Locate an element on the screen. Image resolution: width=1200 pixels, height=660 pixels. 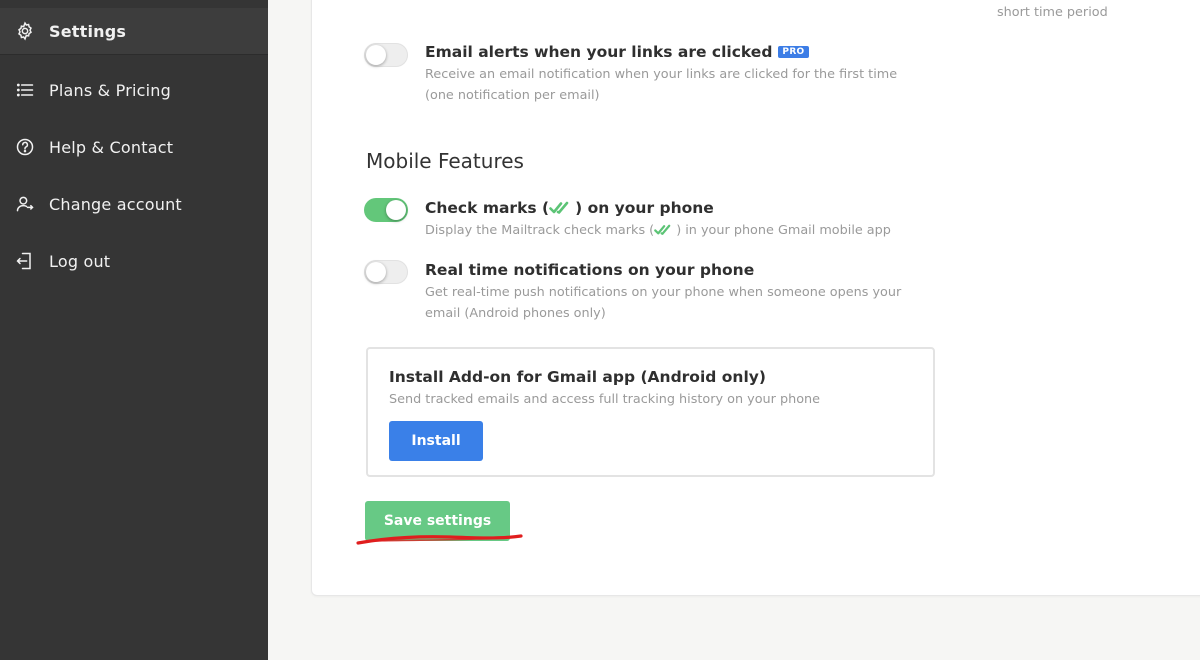
sidebar-item-logout: Log out is located at coordinates (134, 261).